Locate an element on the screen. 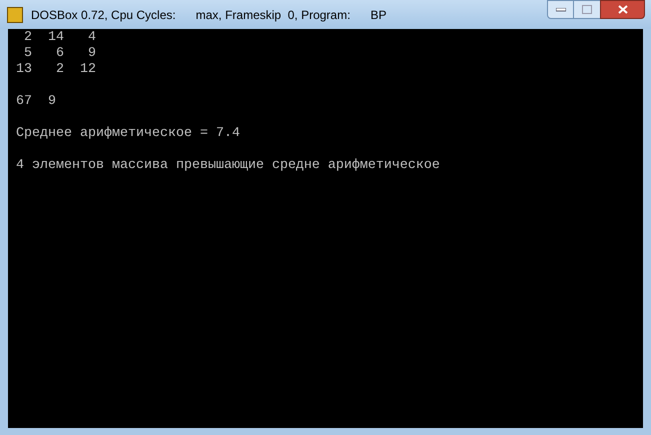 Image resolution: width=651 pixels, height=435 pixels. minimize-icon is located at coordinates (561, 10).